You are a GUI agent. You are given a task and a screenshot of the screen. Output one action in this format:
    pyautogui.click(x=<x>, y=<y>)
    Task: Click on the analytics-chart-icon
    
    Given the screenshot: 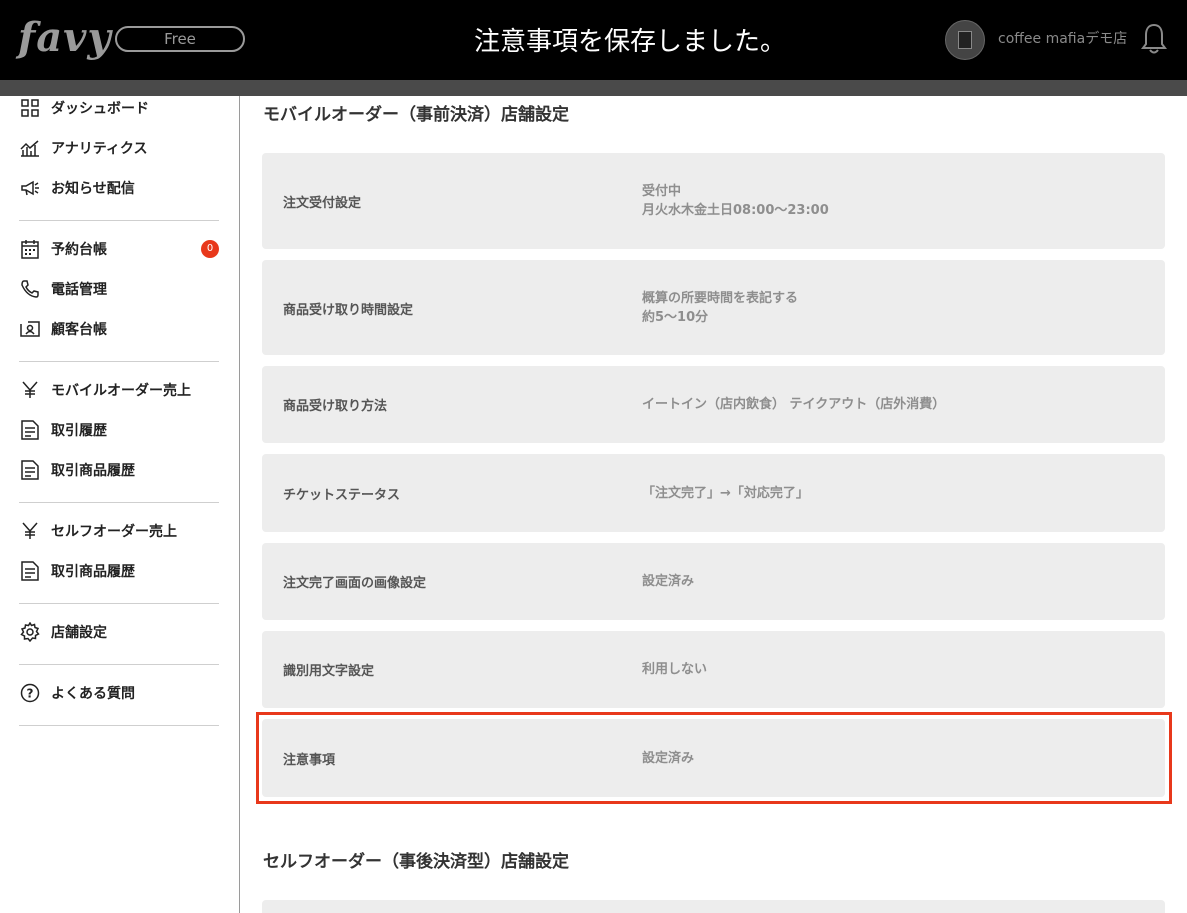 What is the action you would take?
    pyautogui.click(x=30, y=148)
    